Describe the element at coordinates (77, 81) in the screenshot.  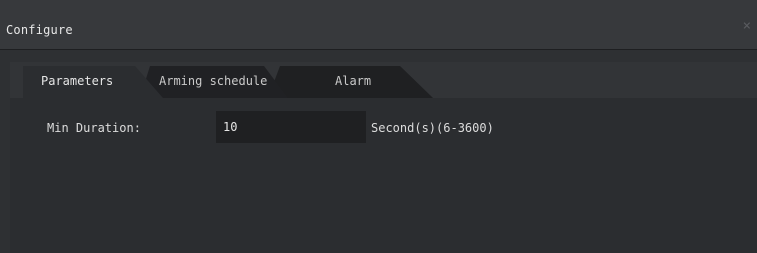
I see `tab-parameters-label: Parameters` at that location.